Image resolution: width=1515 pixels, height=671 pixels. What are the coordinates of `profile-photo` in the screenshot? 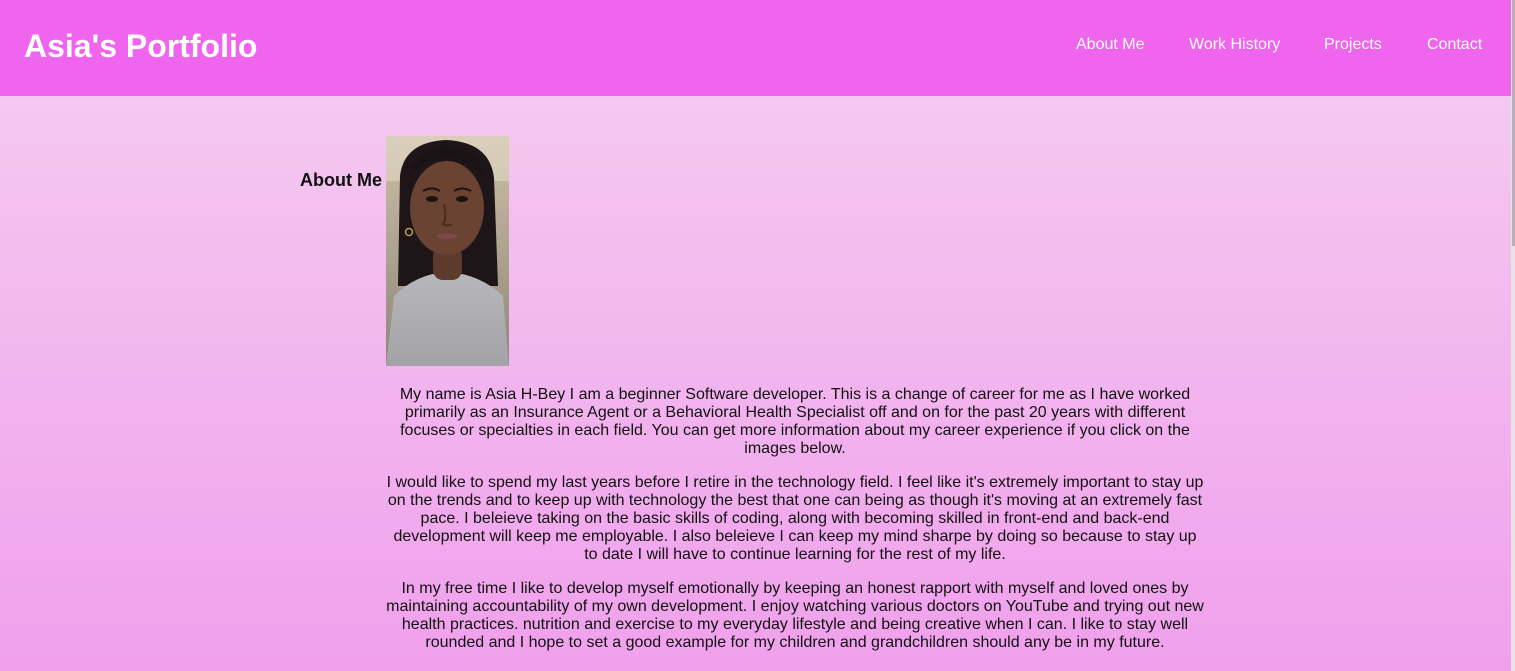 It's located at (447, 251).